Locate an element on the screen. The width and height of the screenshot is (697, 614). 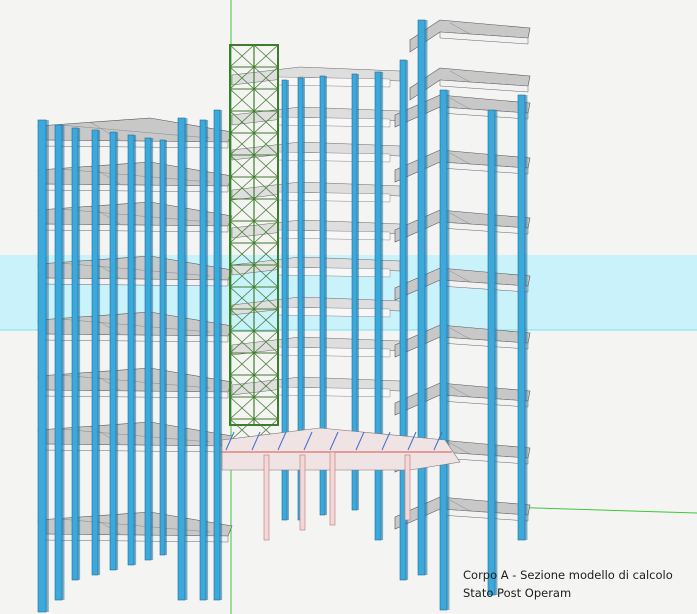
steel-bracing-tower is located at coordinates (254, 243).